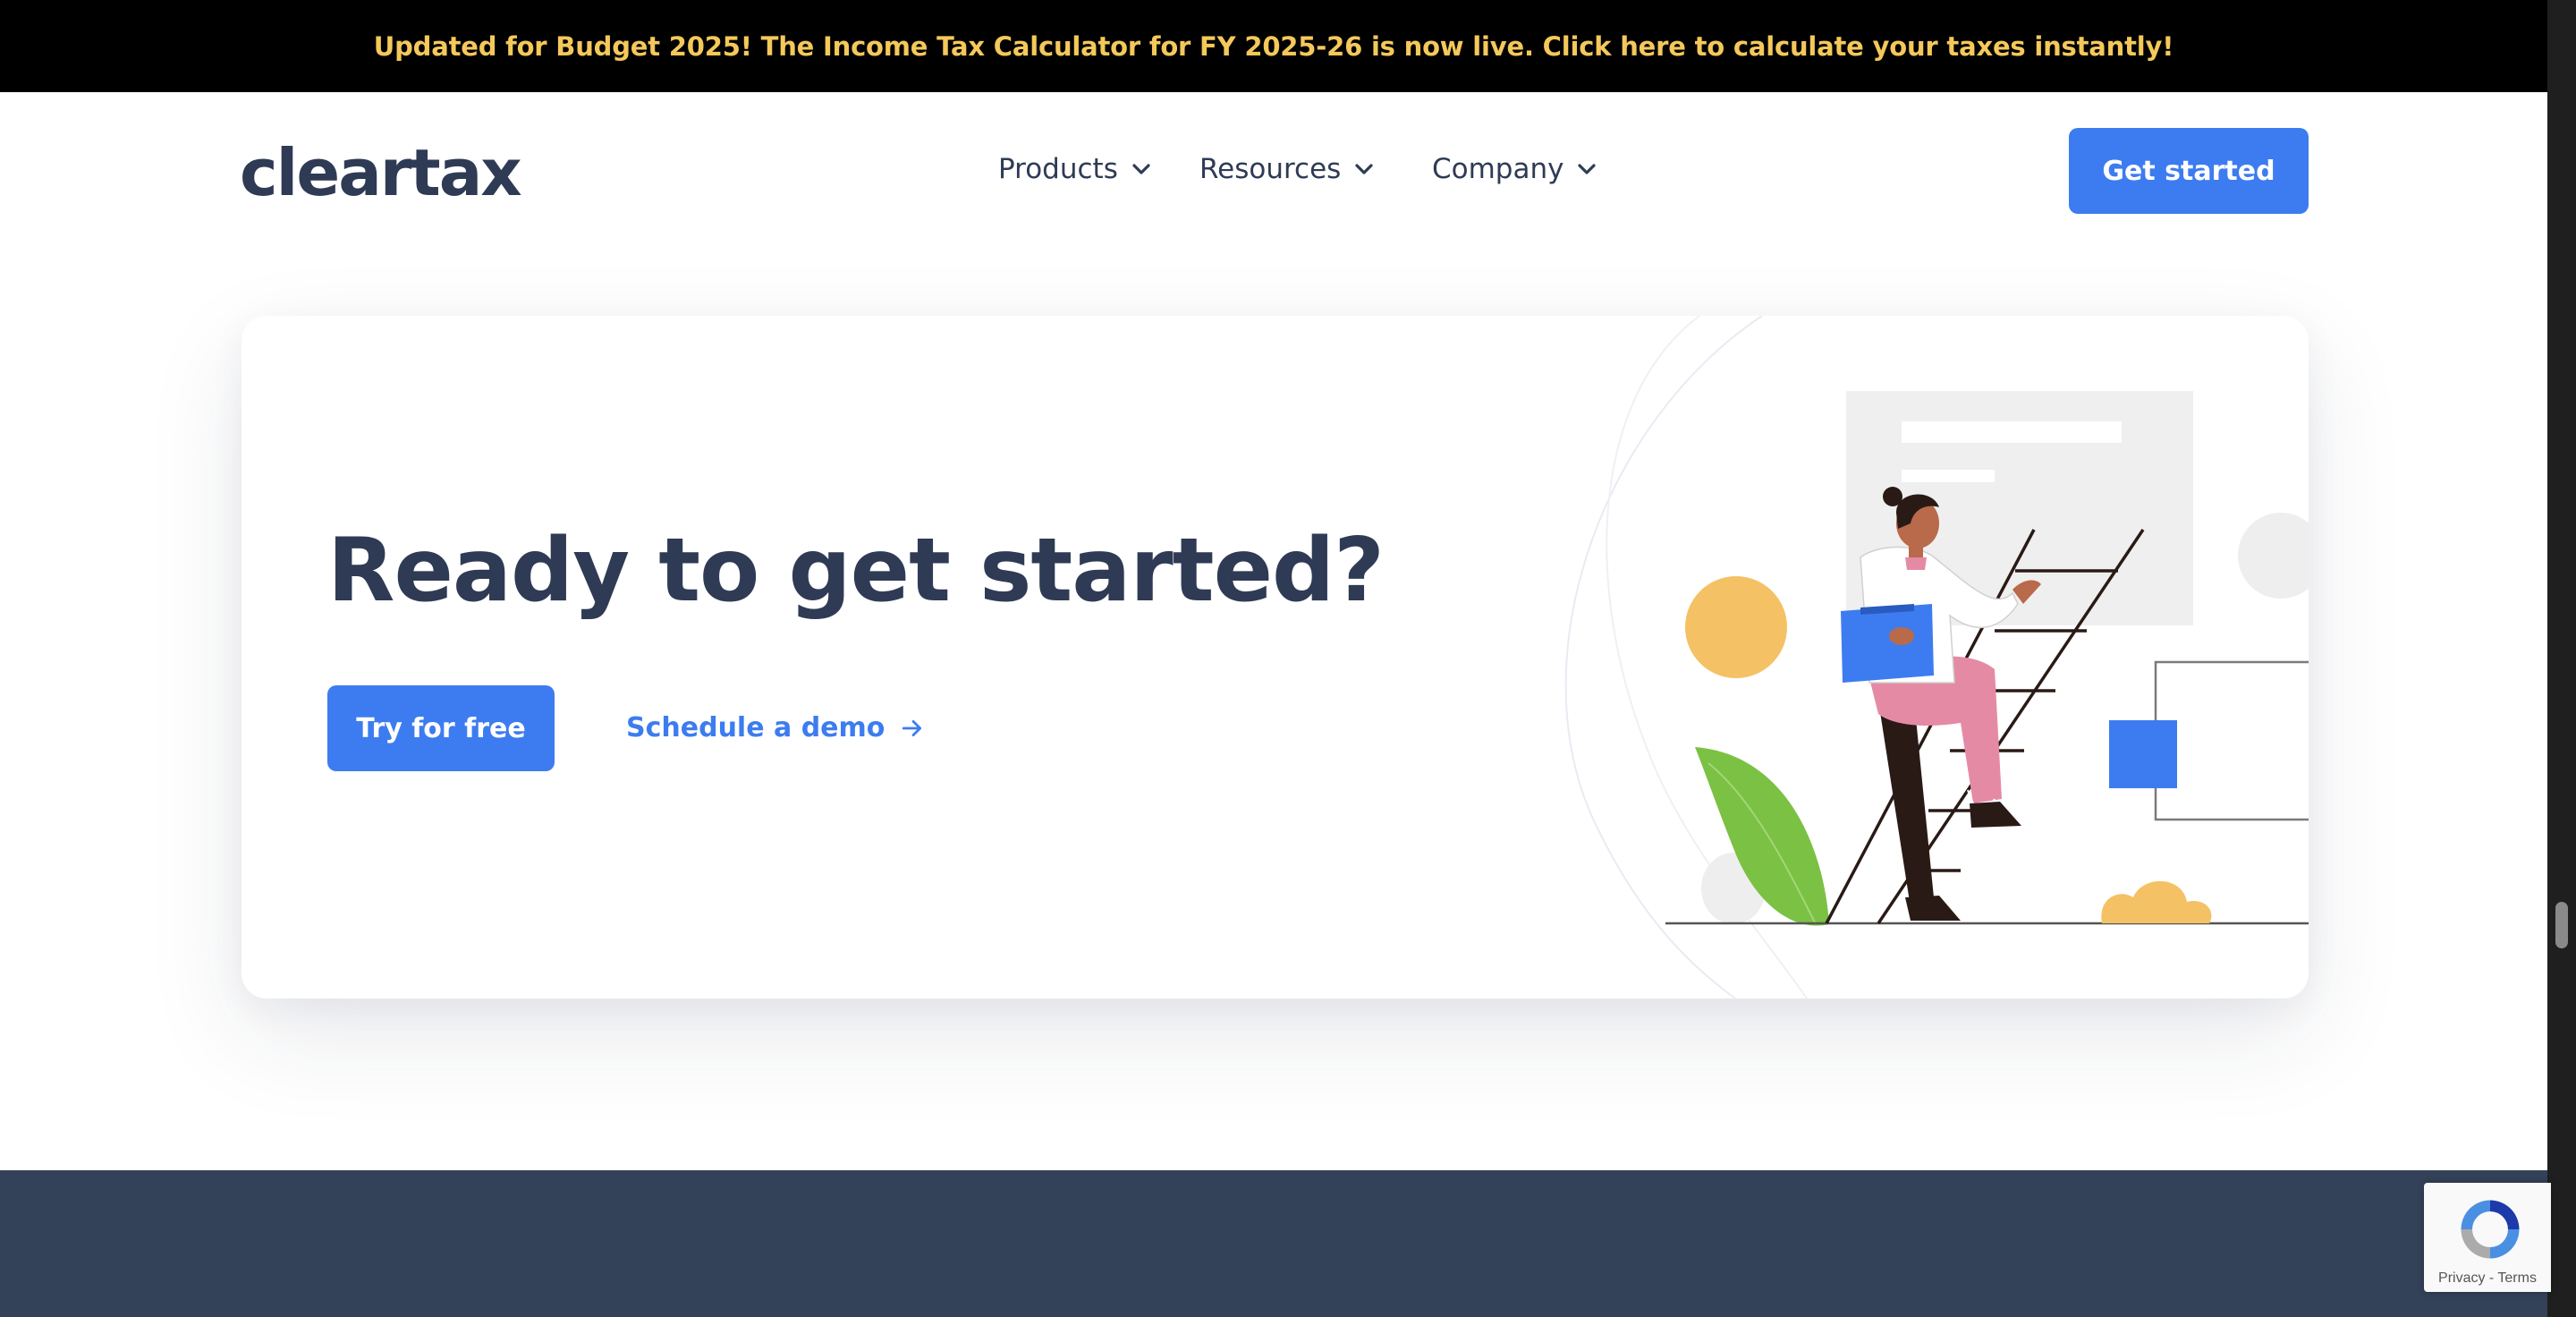  I want to click on nav-resources-label: Resources, so click(1270, 169).